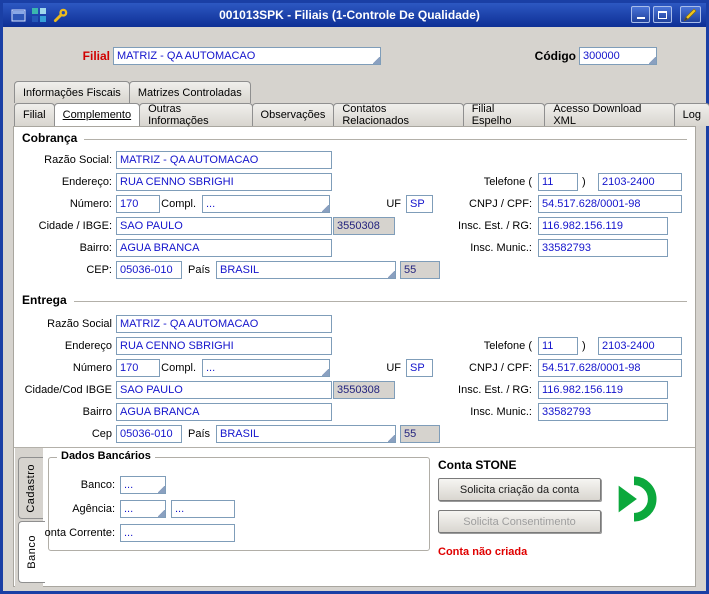 This screenshot has height=594, width=709. Describe the element at coordinates (507, 182) in the screenshot. I see `cobranca-telefone-label: Telefone (` at that location.